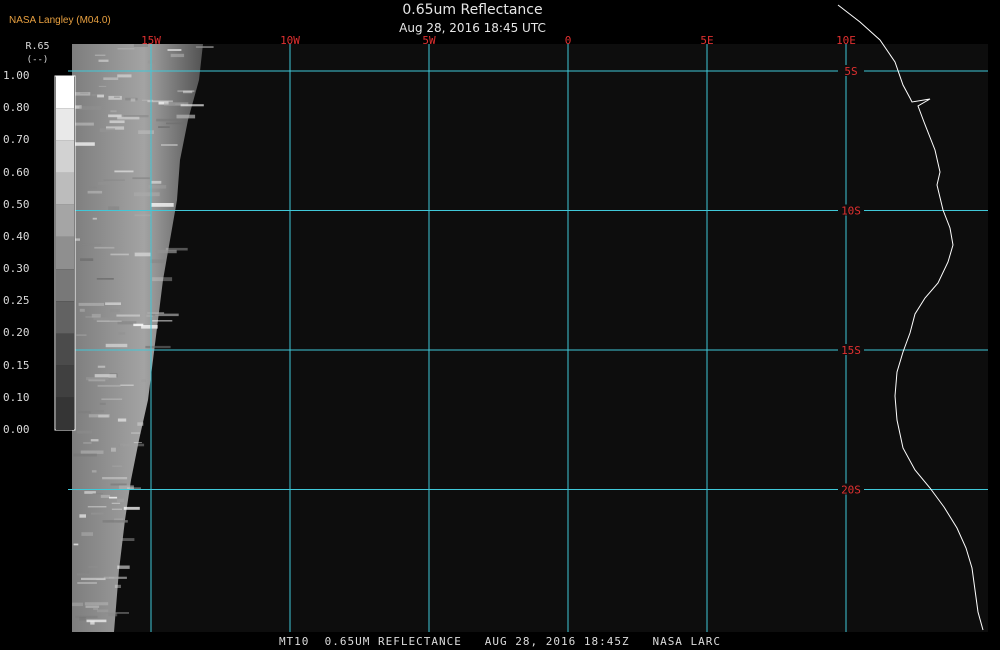 The height and width of the screenshot is (650, 1000). I want to click on legend-tick-label: 0.80, so click(16, 108).